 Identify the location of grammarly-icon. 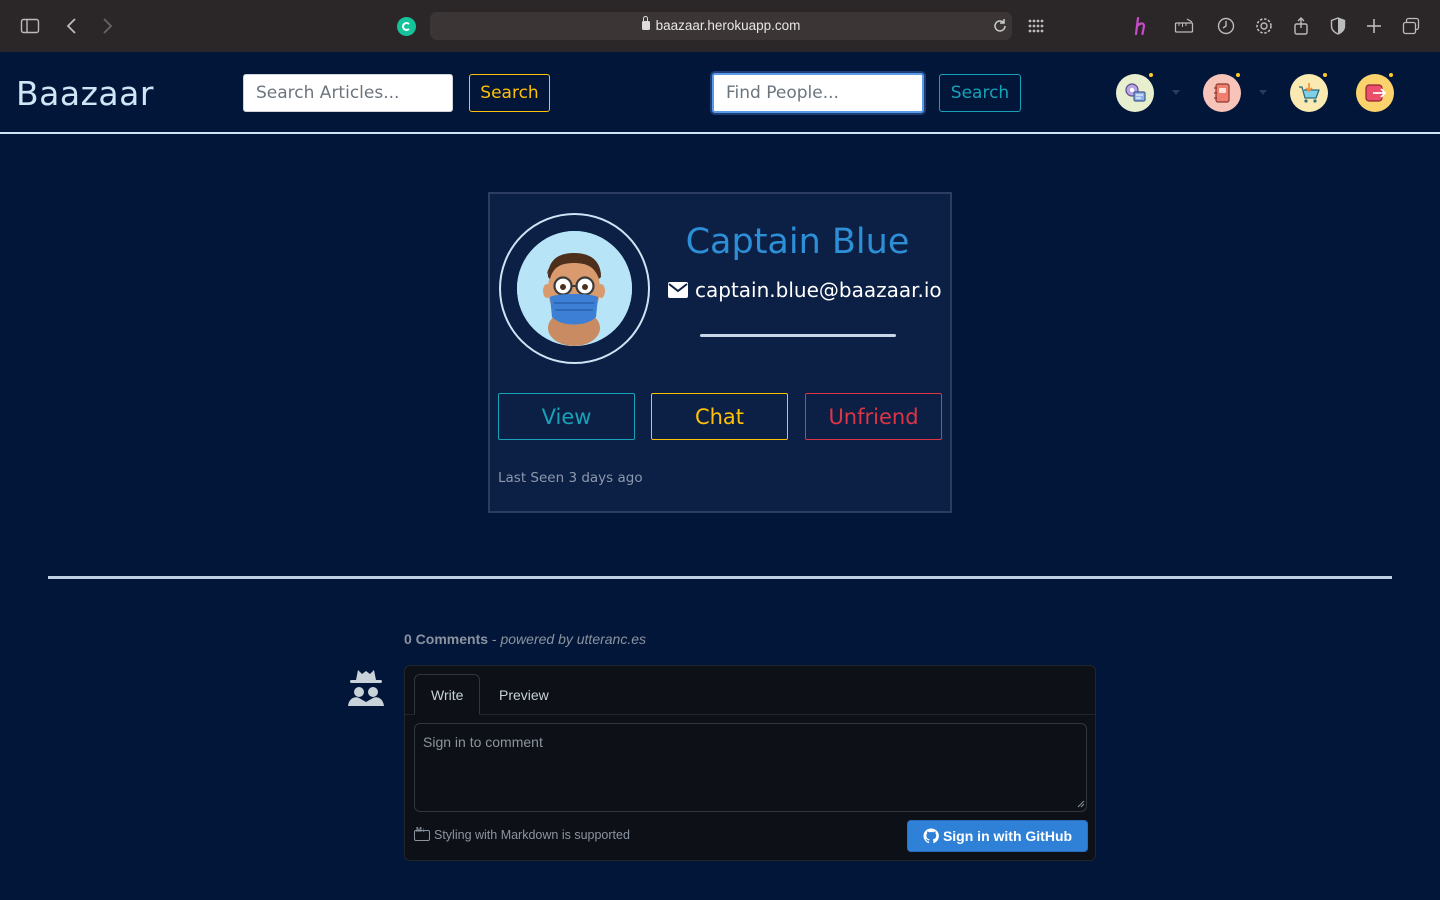
(406, 26).